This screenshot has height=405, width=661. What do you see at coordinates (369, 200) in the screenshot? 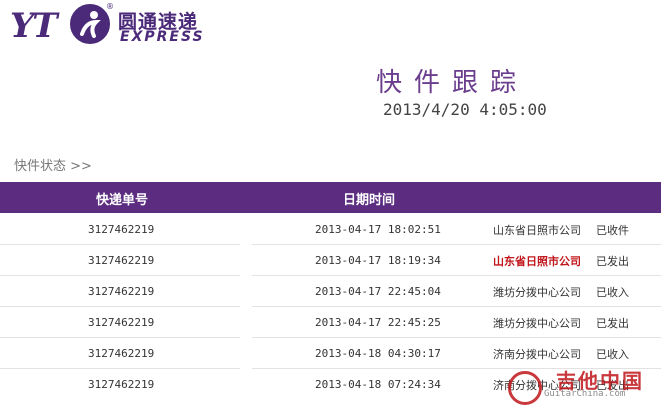
I see `header-datetime: 日期时间` at bounding box center [369, 200].